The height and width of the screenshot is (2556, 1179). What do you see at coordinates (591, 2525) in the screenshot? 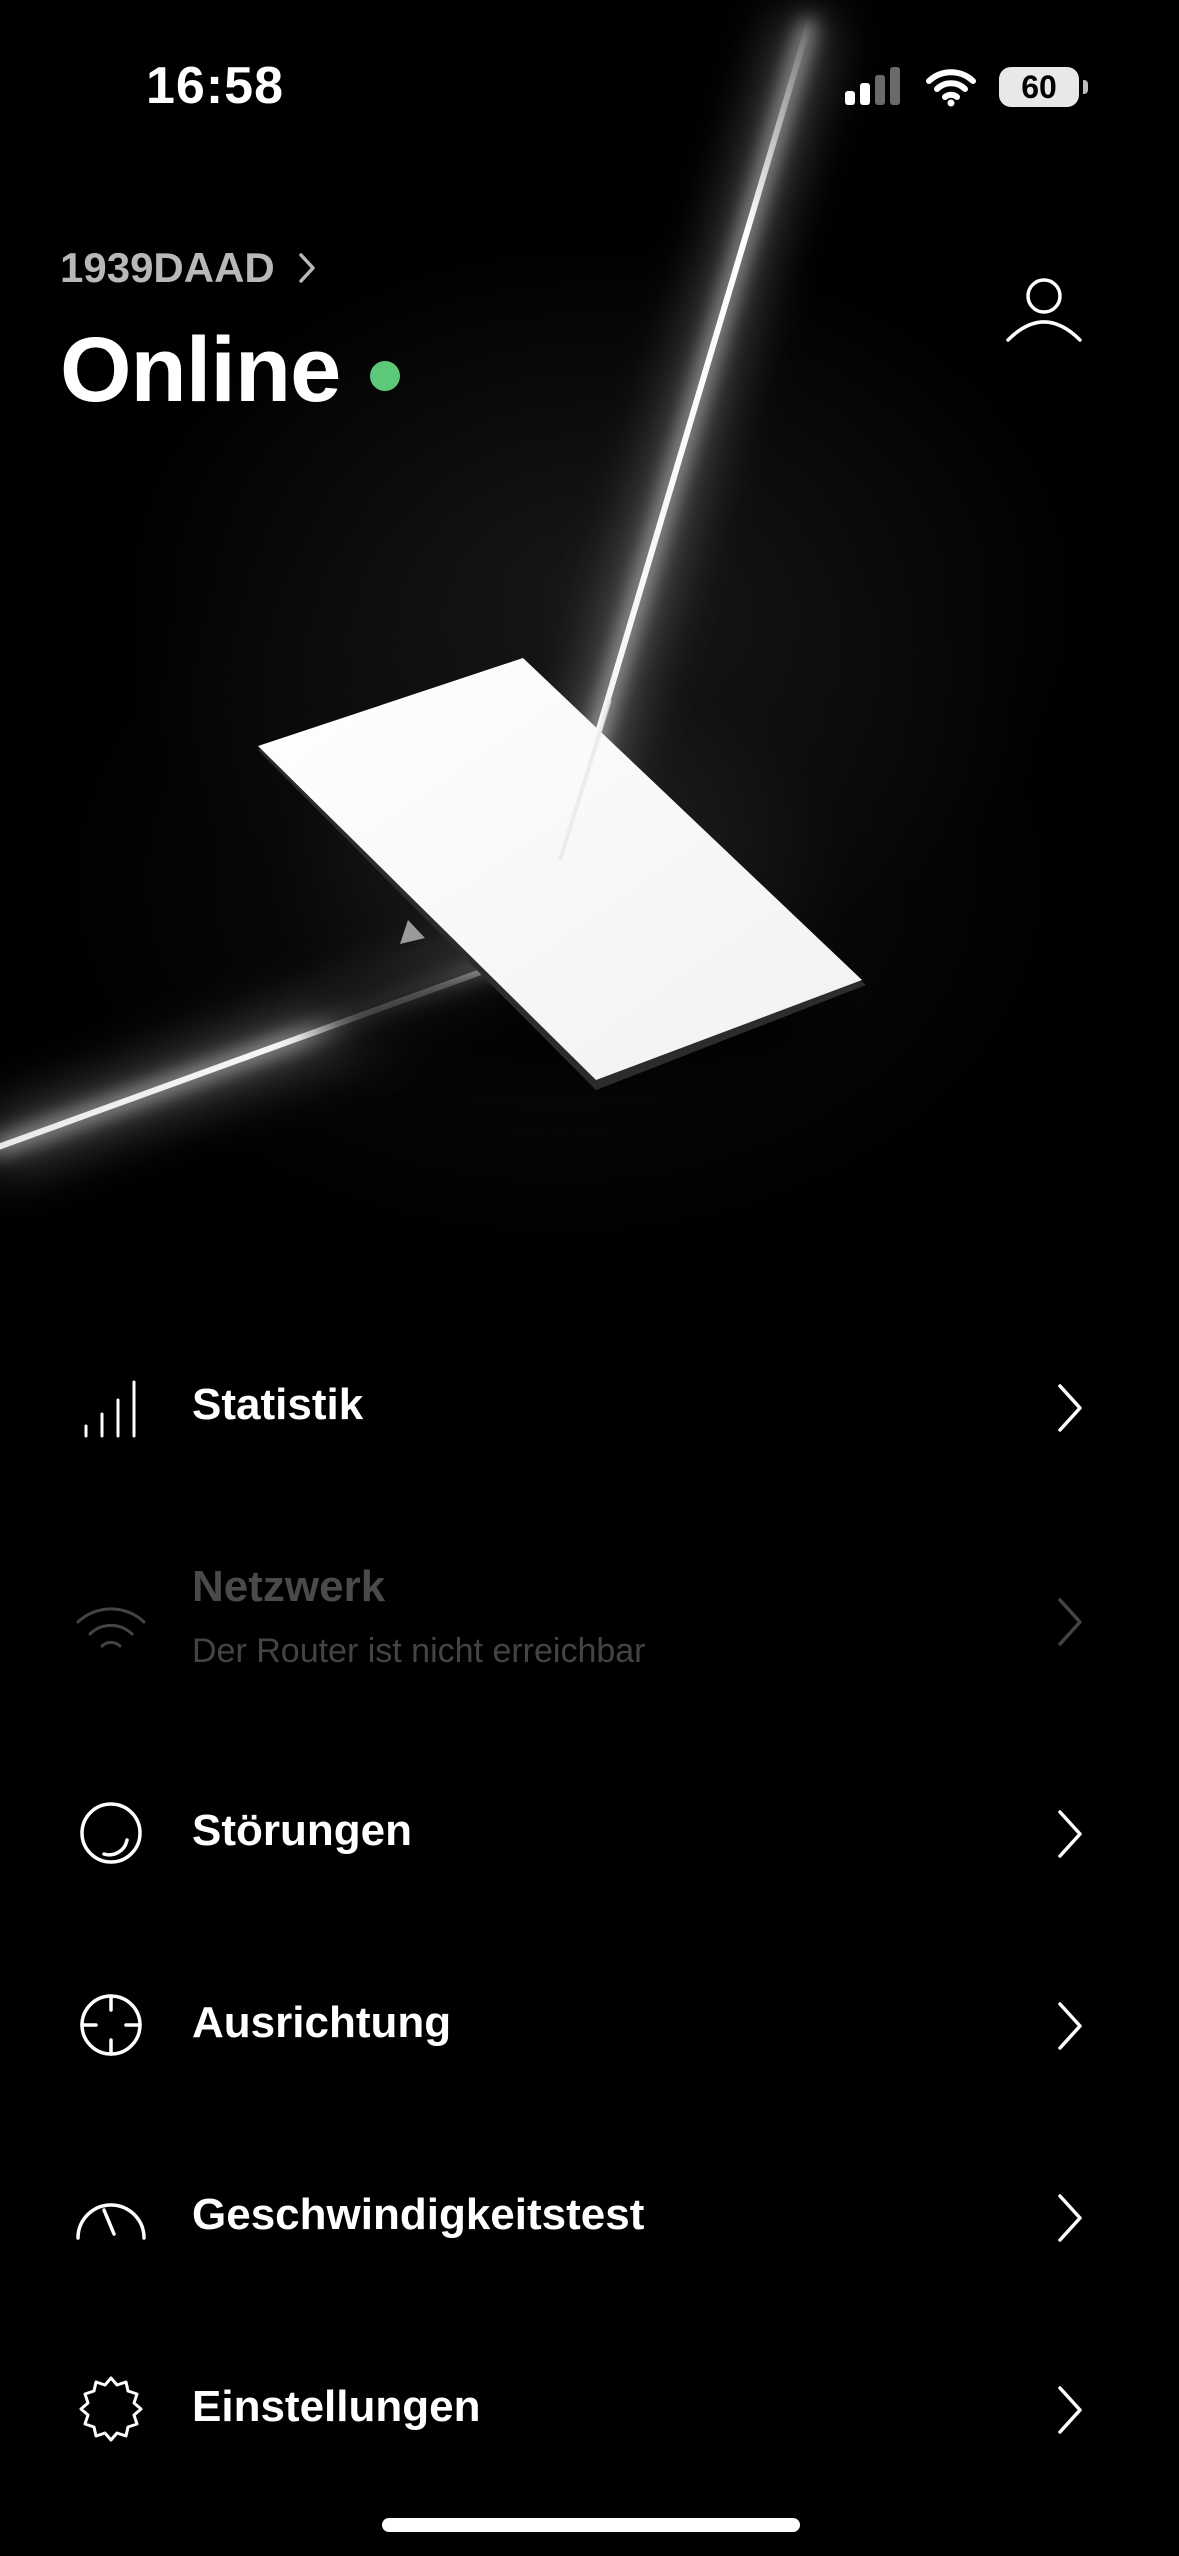
I see `home-indicator` at bounding box center [591, 2525].